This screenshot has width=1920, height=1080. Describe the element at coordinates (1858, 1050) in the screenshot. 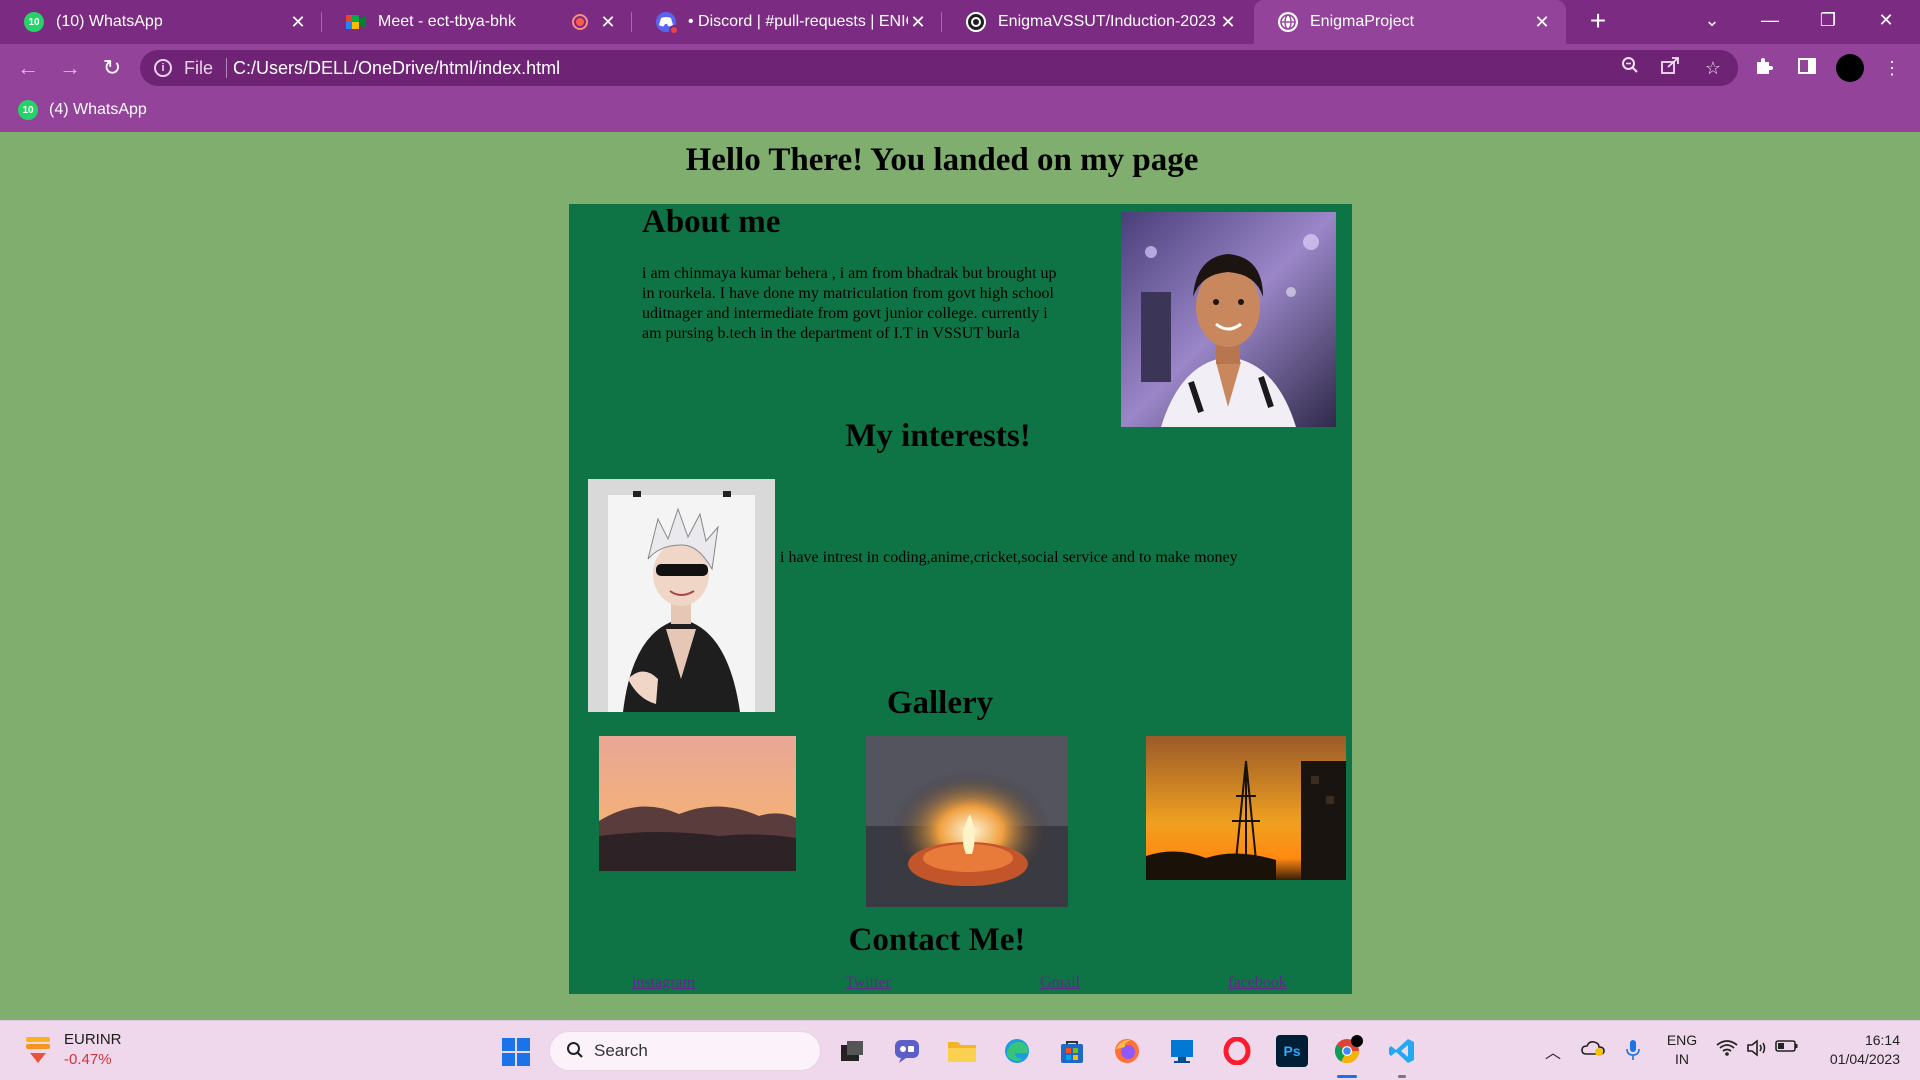

I see `system-clock: 16:14 01/04/2023` at that location.